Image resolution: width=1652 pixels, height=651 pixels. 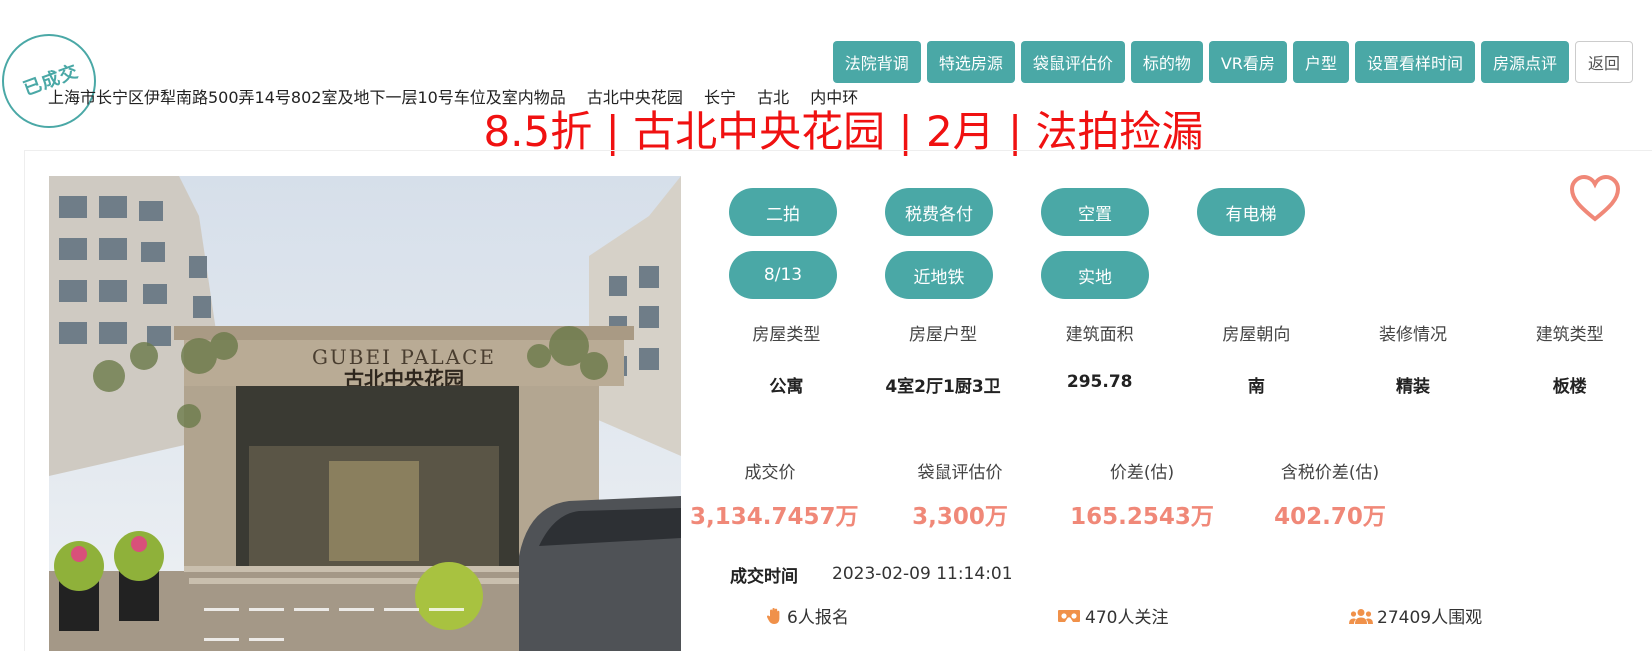 What do you see at coordinates (786, 335) in the screenshot?
I see `attr-label-type: 房屋类型` at bounding box center [786, 335].